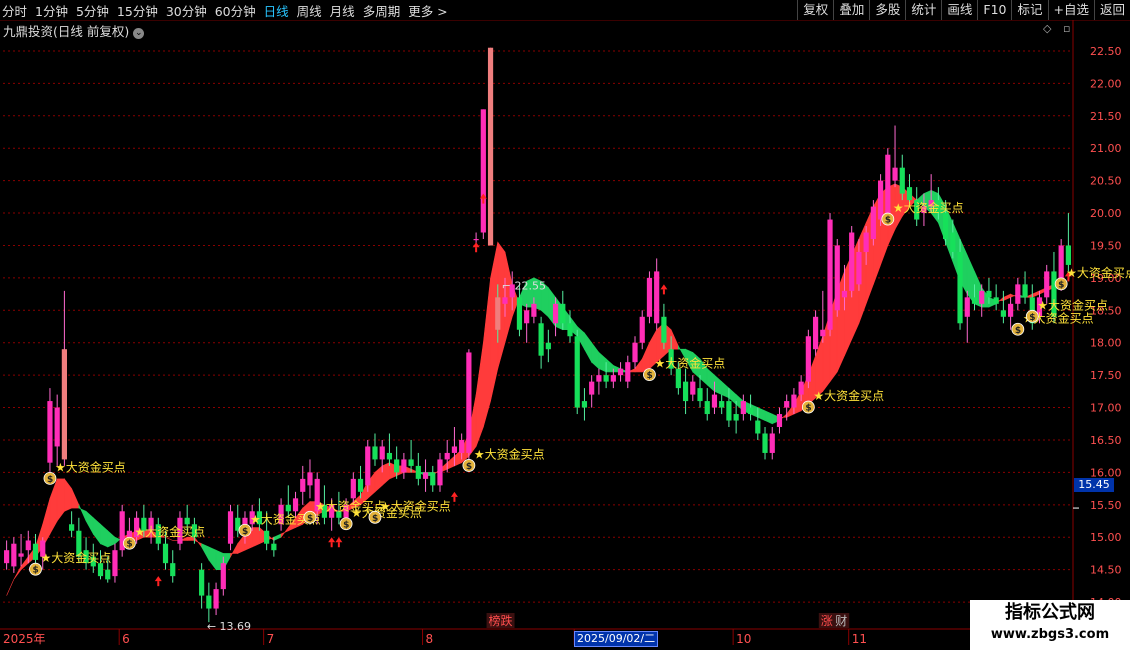  What do you see at coordinates (1106, 51) in the screenshot?
I see `y-tick-label-0: 22.50` at bounding box center [1106, 51].